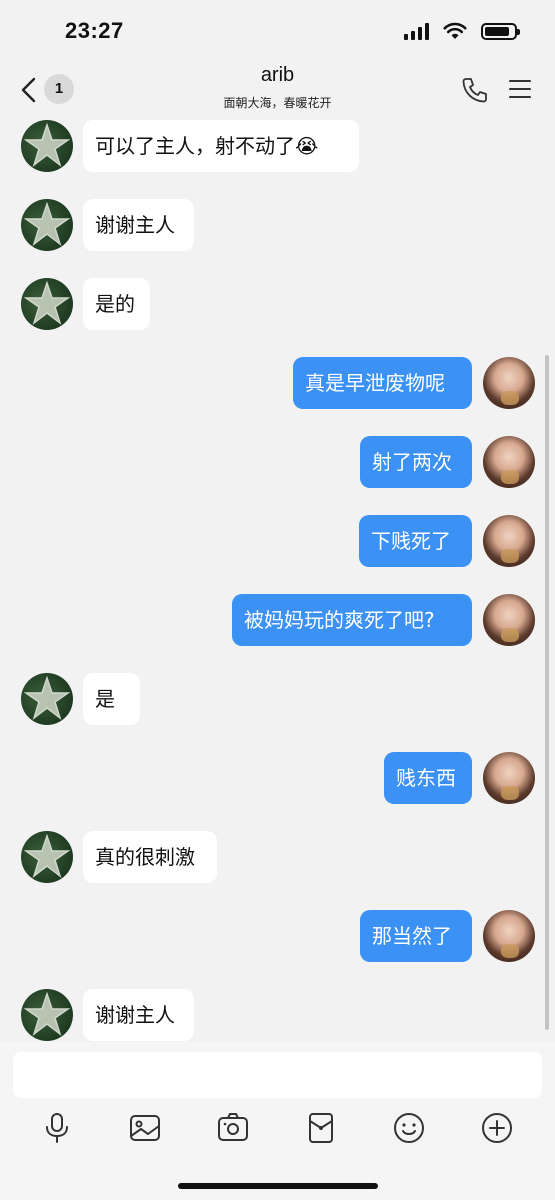  Describe the element at coordinates (57, 1128) in the screenshot. I see `microphone-icon` at that location.